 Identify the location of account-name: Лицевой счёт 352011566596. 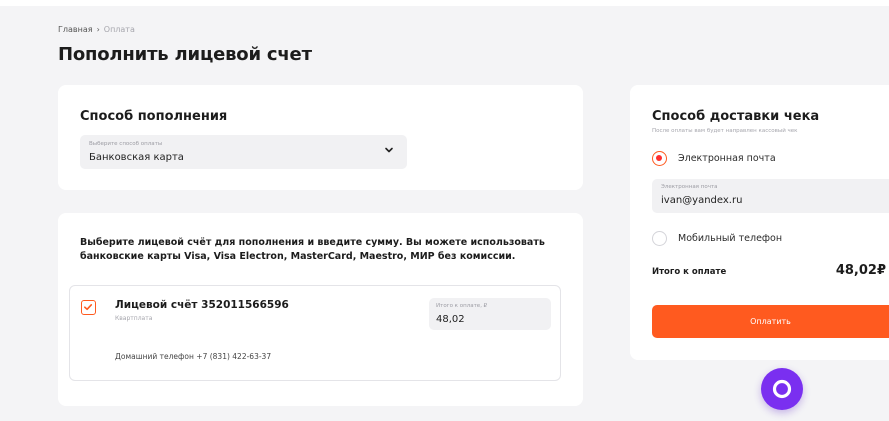
(202, 305).